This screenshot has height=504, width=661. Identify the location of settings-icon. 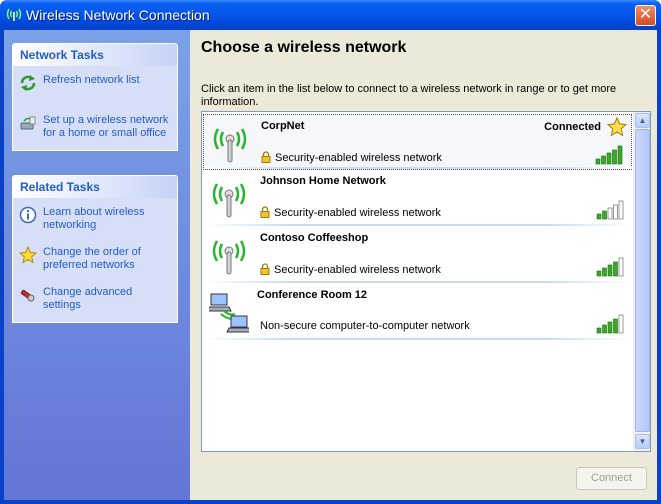
(27, 295).